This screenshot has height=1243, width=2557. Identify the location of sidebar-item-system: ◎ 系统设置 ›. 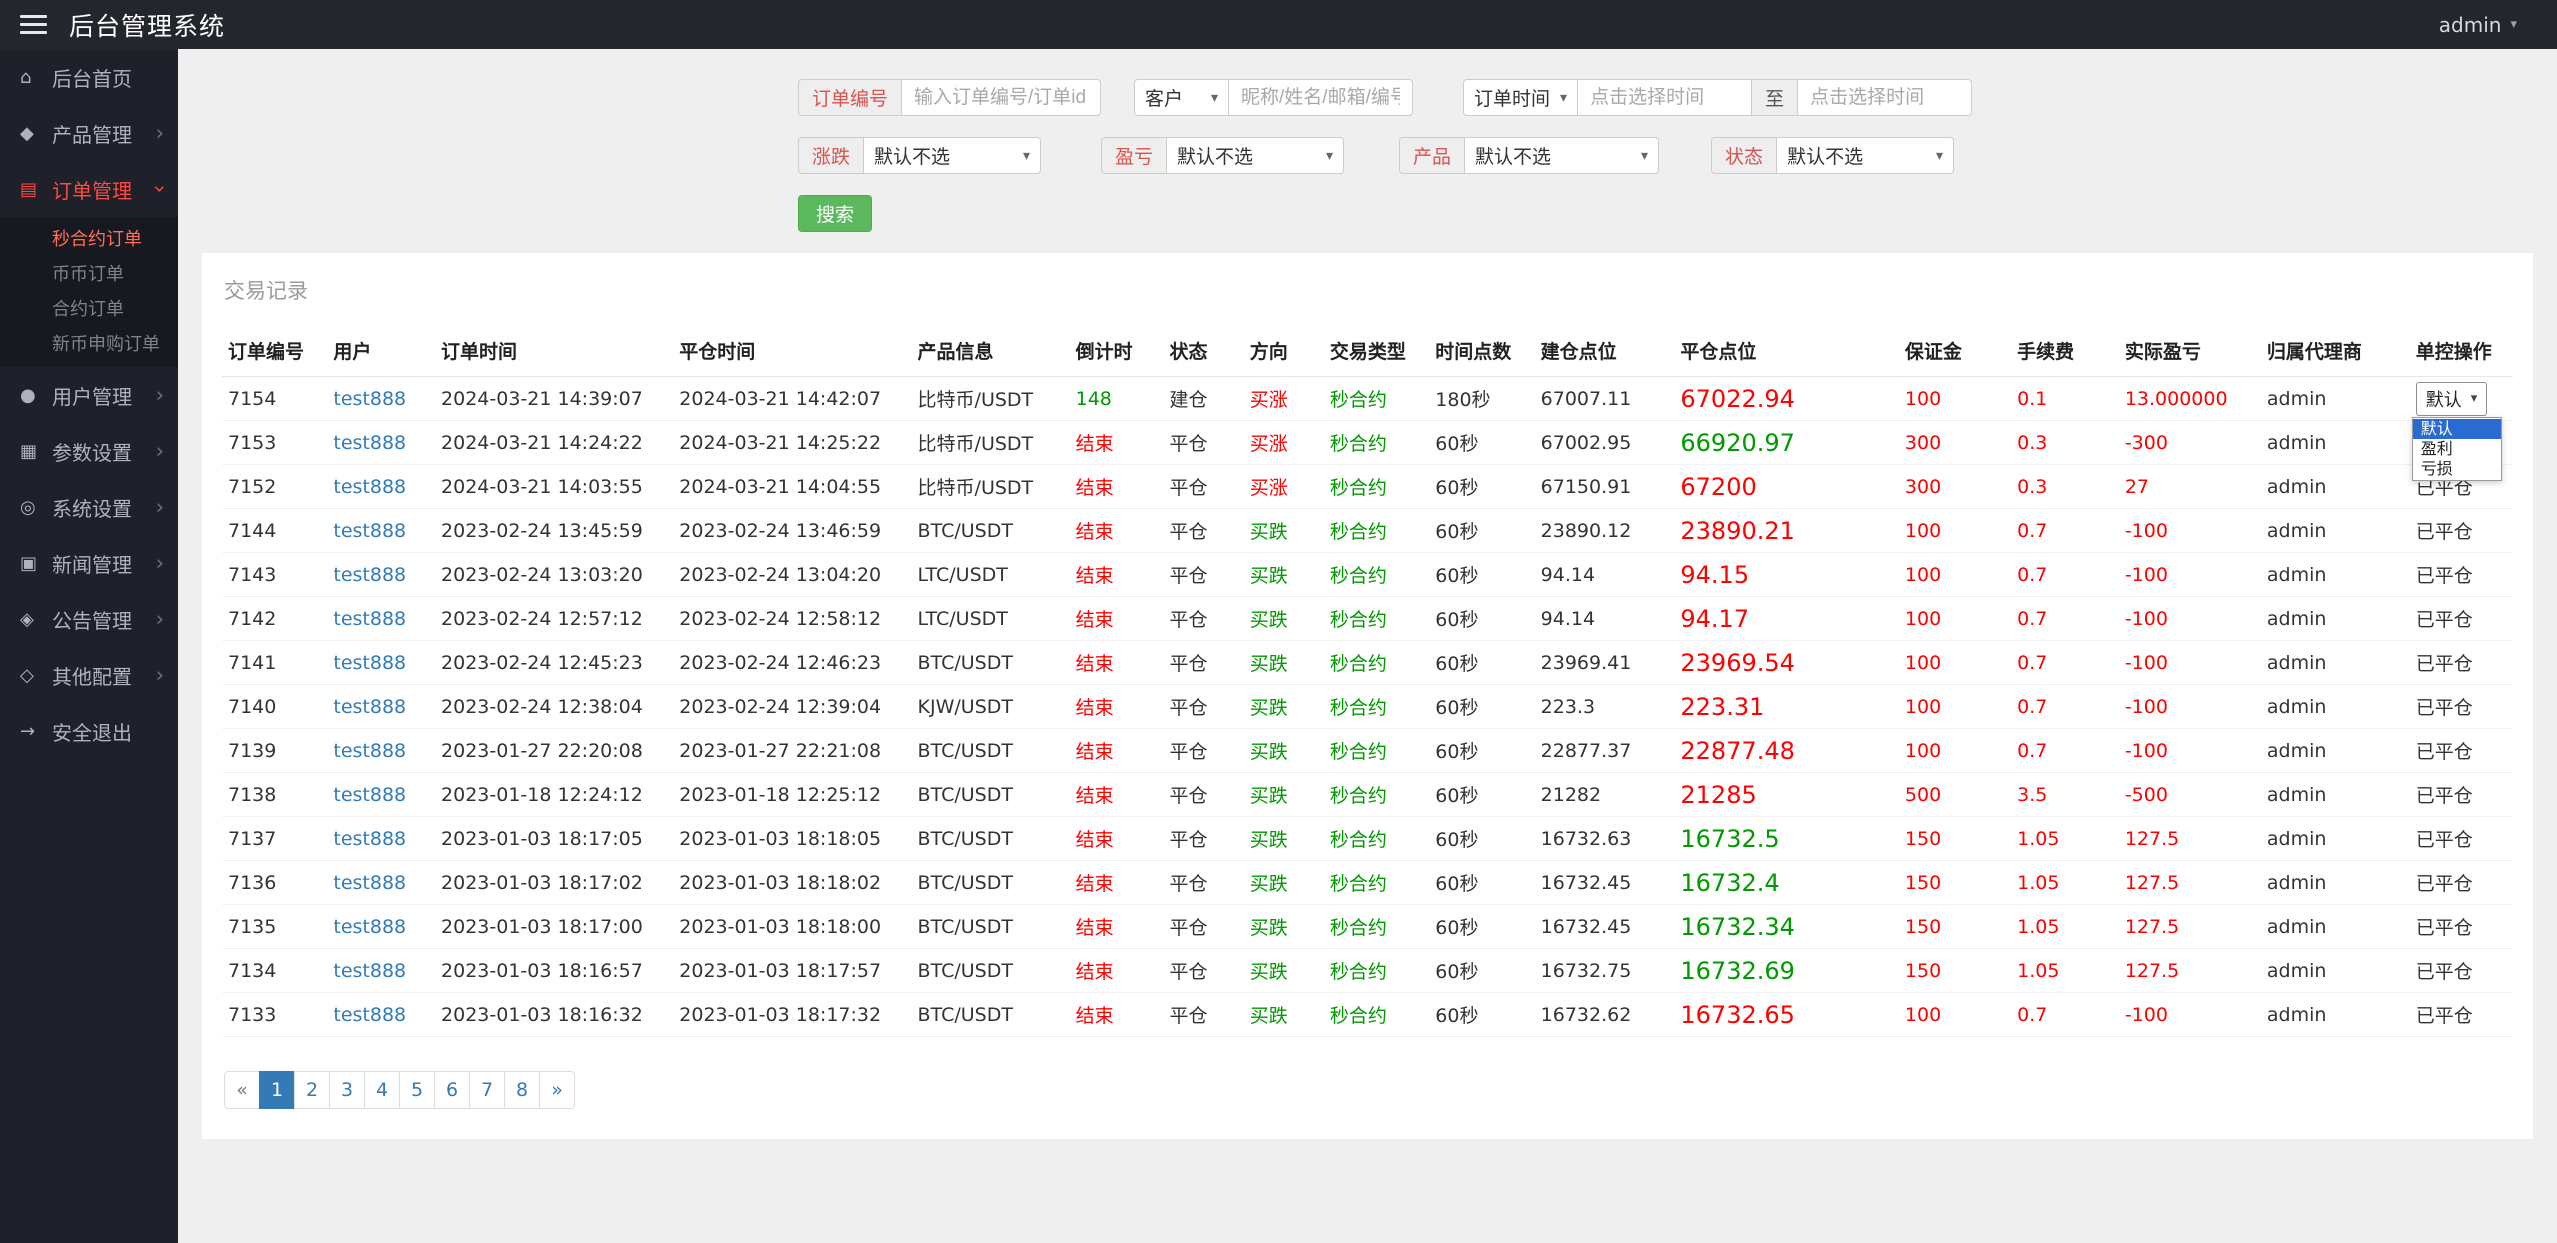
(89, 507).